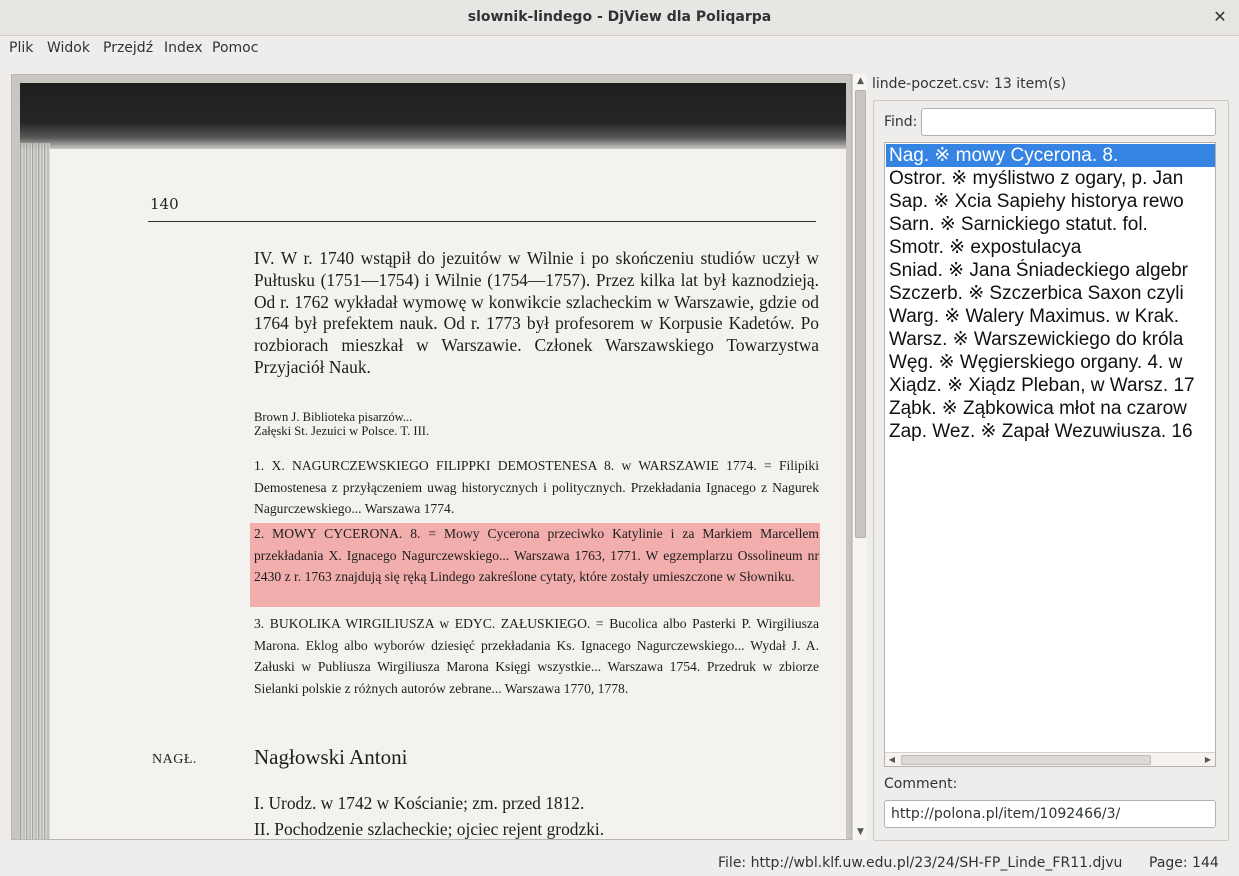 This screenshot has height=876, width=1239. I want to click on close-icon: ✕, so click(1220, 17).